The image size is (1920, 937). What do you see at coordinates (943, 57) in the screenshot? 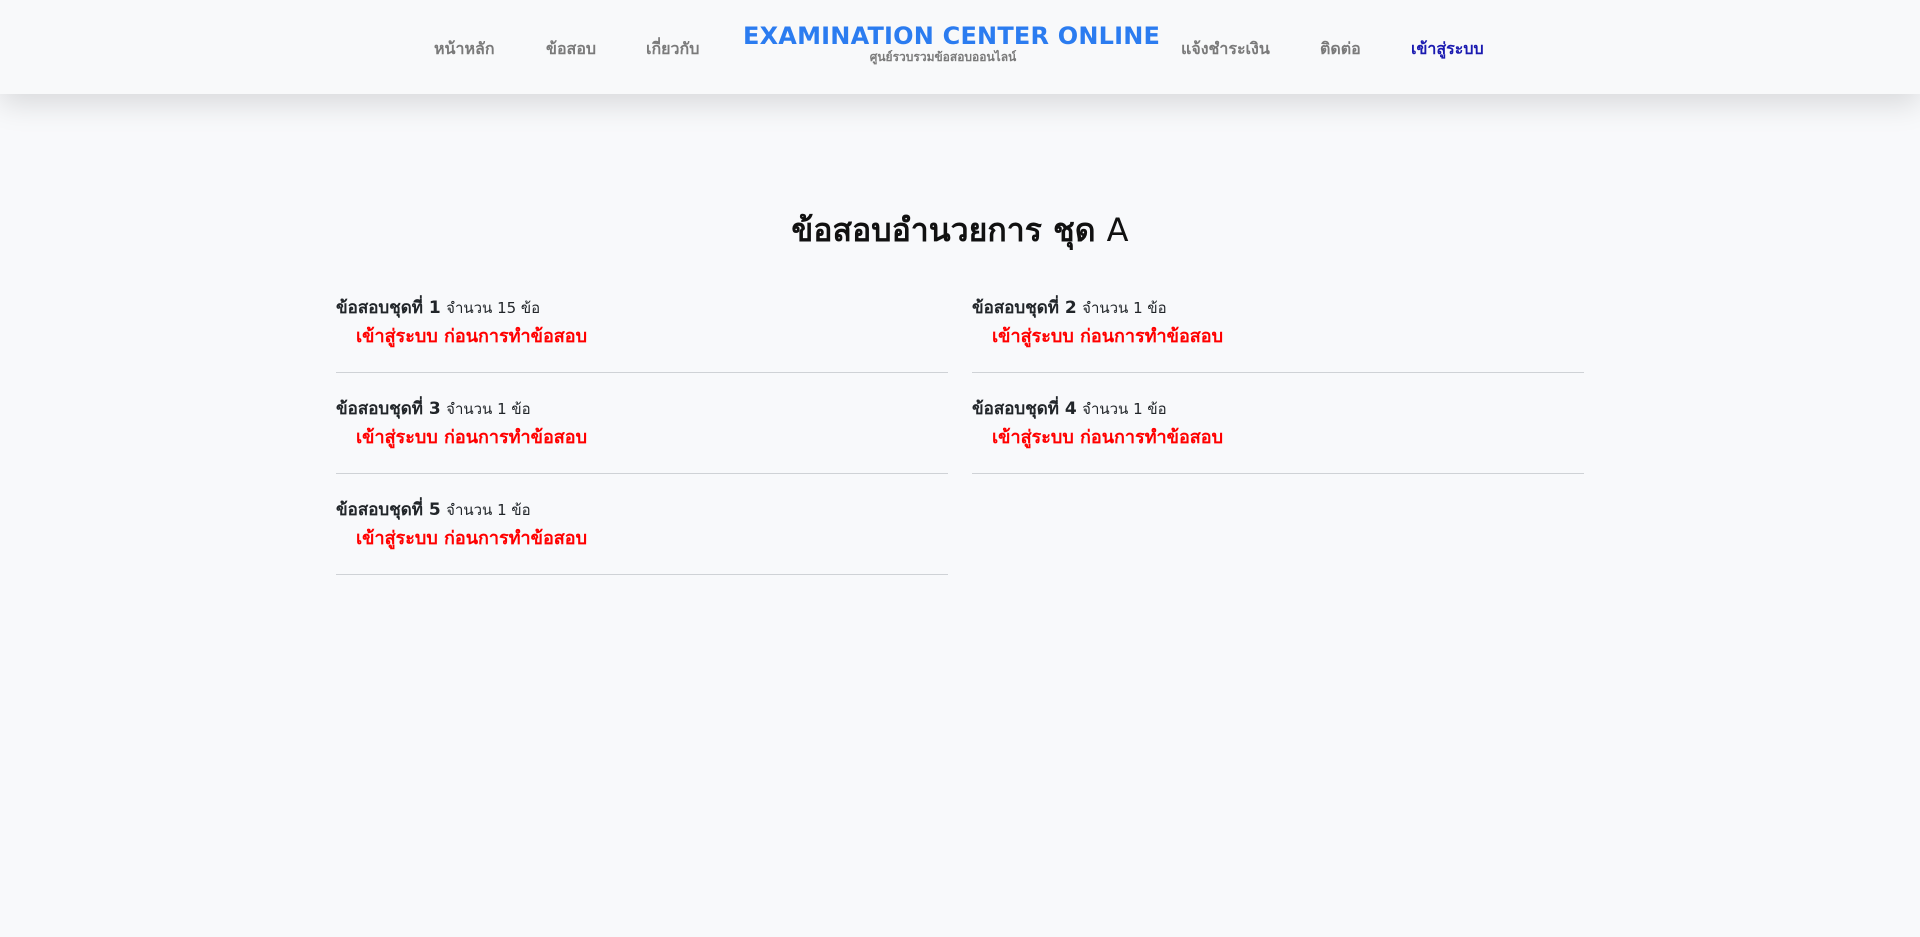
I see `brand-subtitle: ศูนย์รวบรวมข้อสอบออนไลน์` at bounding box center [943, 57].